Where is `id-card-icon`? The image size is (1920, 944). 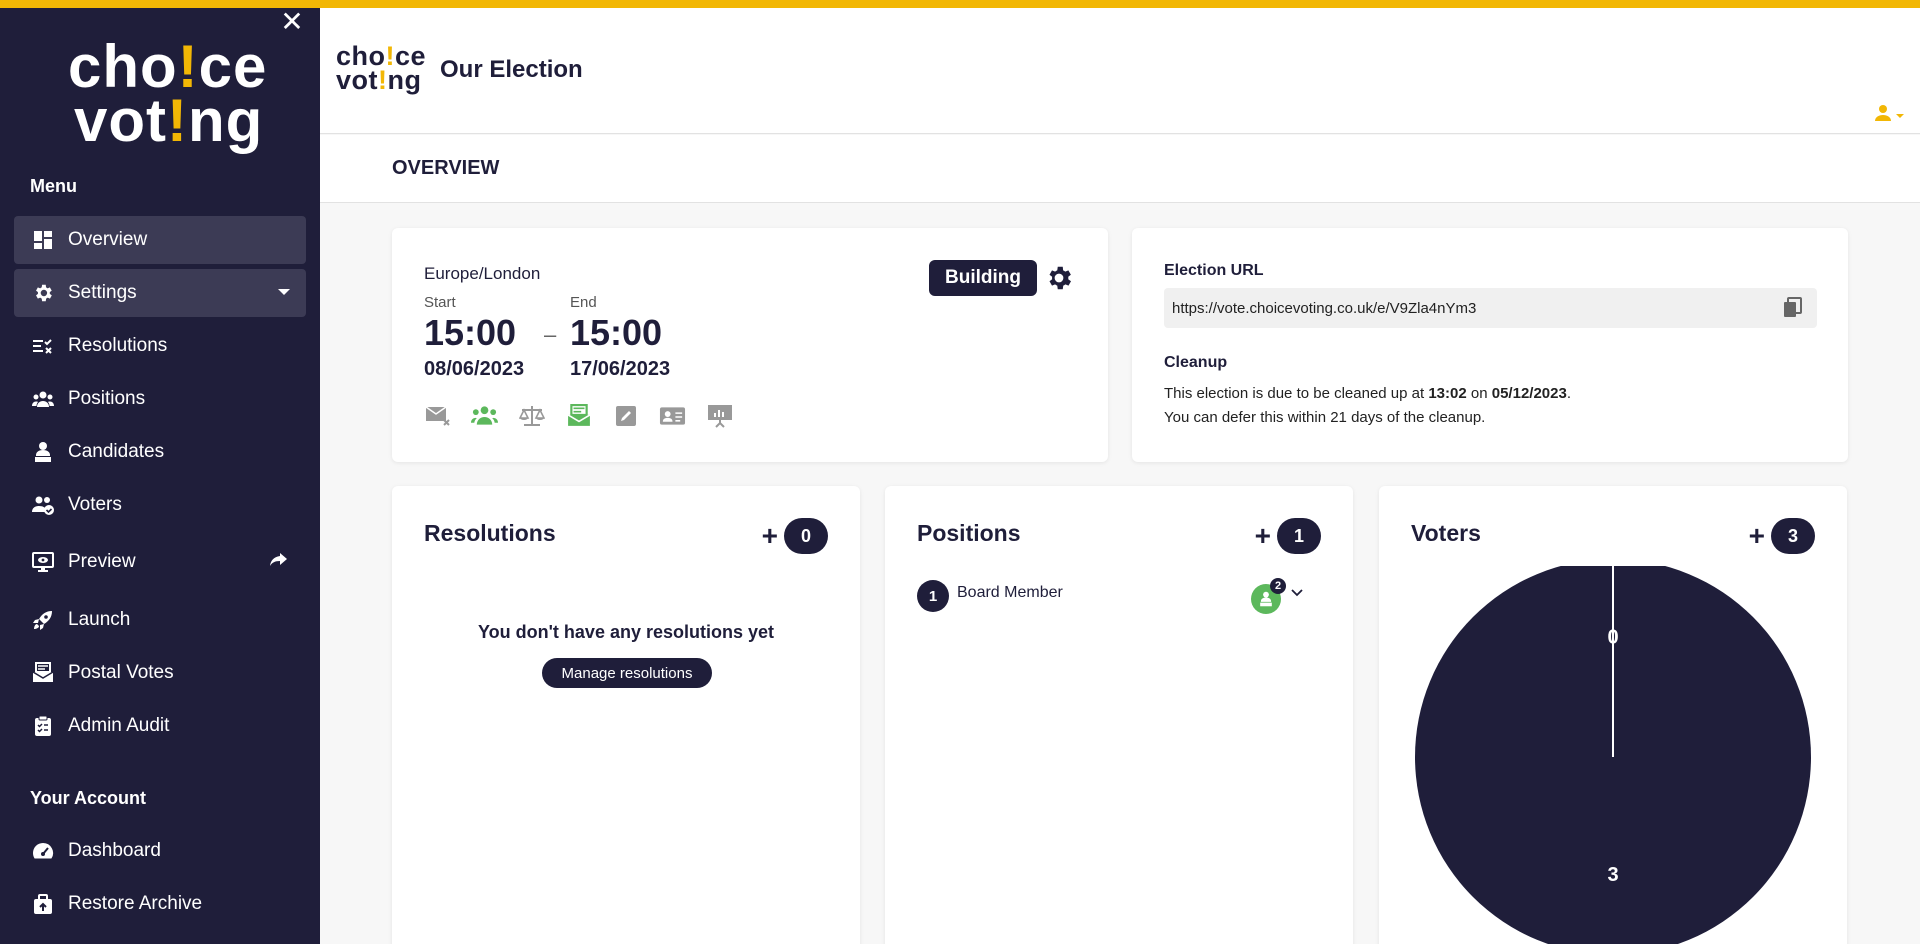
id-card-icon is located at coordinates (672, 416).